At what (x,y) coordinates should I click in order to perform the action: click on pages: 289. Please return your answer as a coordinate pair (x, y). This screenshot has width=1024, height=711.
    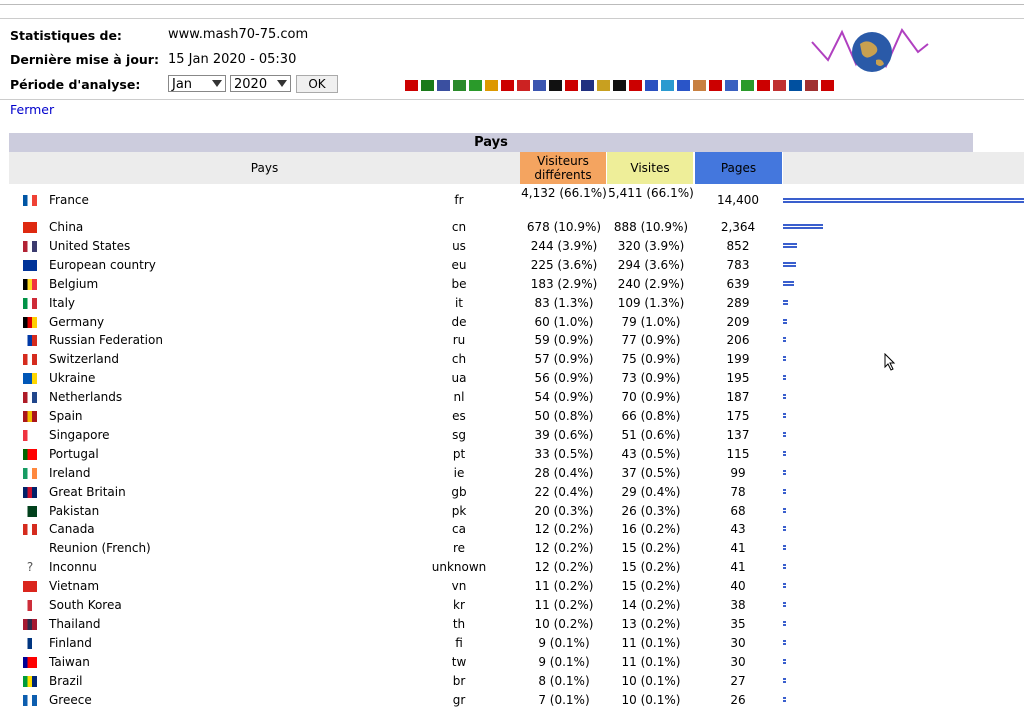
    Looking at the image, I should click on (738, 302).